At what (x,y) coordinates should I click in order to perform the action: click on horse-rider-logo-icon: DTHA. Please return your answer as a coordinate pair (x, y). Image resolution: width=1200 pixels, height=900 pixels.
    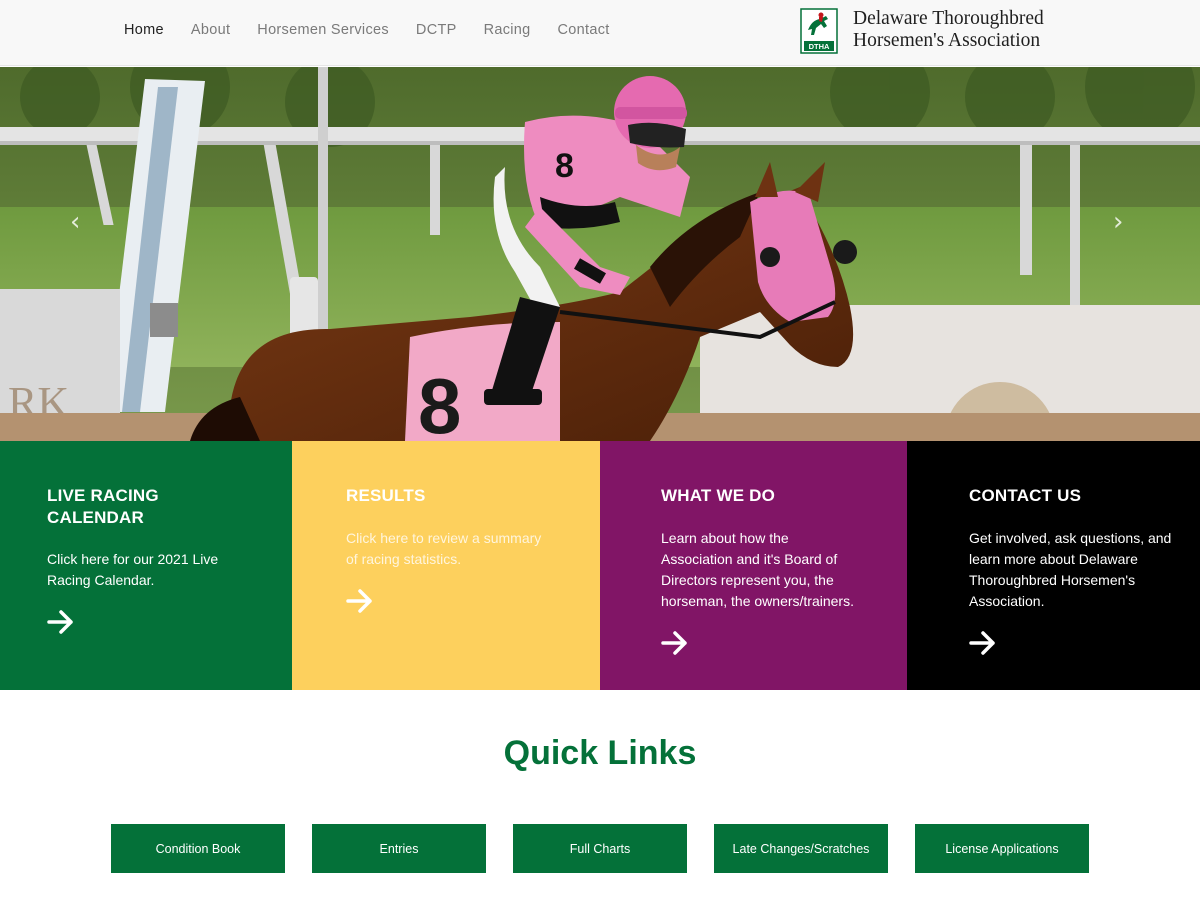
    Looking at the image, I should click on (819, 31).